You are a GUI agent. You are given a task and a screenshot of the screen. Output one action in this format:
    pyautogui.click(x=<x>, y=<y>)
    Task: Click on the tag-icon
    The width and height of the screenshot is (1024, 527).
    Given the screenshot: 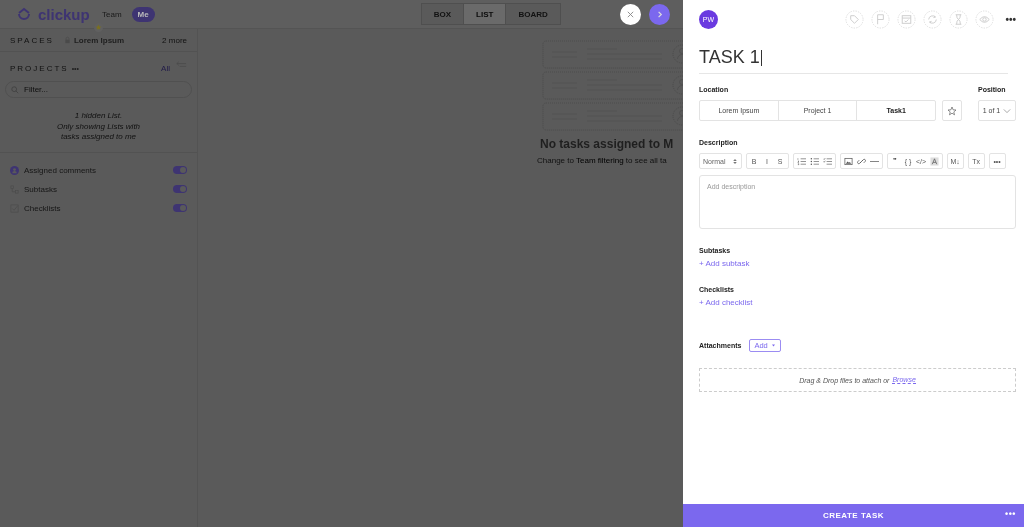 What is the action you would take?
    pyautogui.click(x=855, y=19)
    